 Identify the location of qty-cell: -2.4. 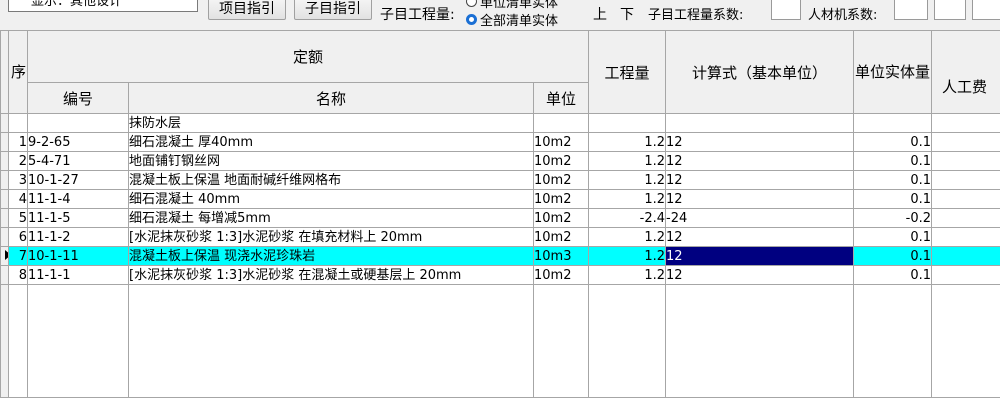
(627, 218).